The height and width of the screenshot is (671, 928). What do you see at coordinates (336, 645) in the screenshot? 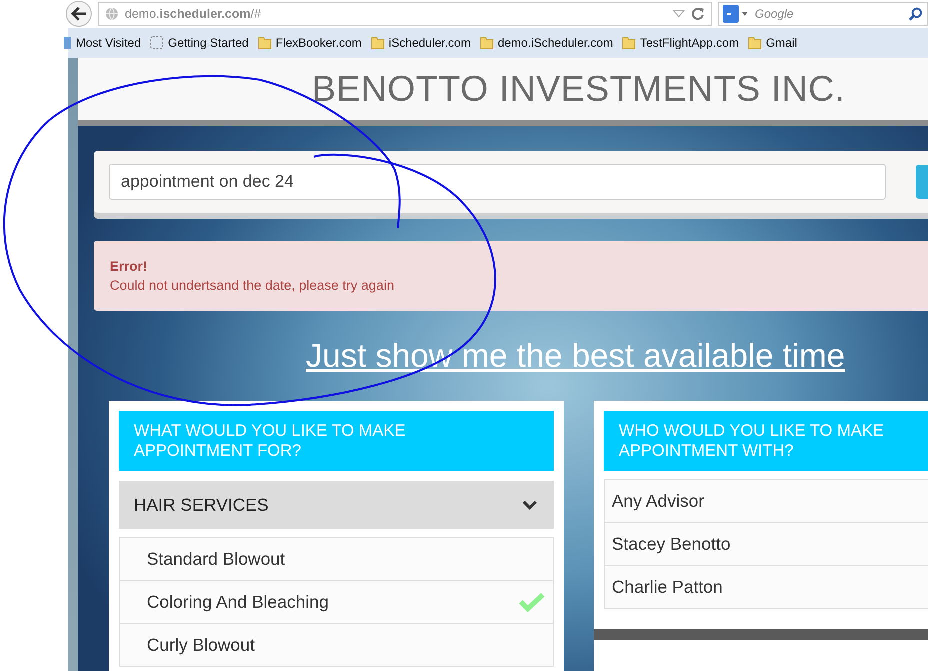
I see `service-item: Curly Blowout` at bounding box center [336, 645].